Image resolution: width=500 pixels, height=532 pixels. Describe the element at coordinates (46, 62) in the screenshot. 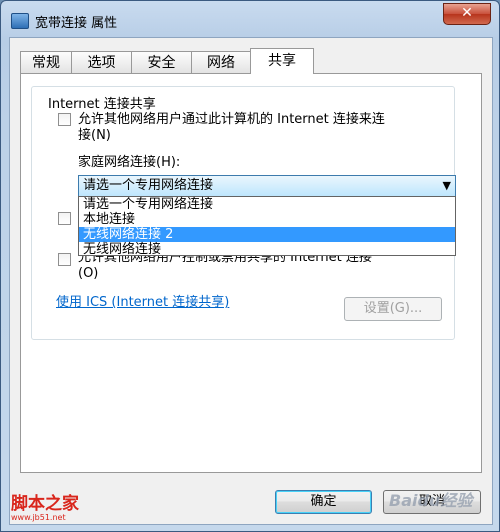

I see `tab-general: 常规` at that location.